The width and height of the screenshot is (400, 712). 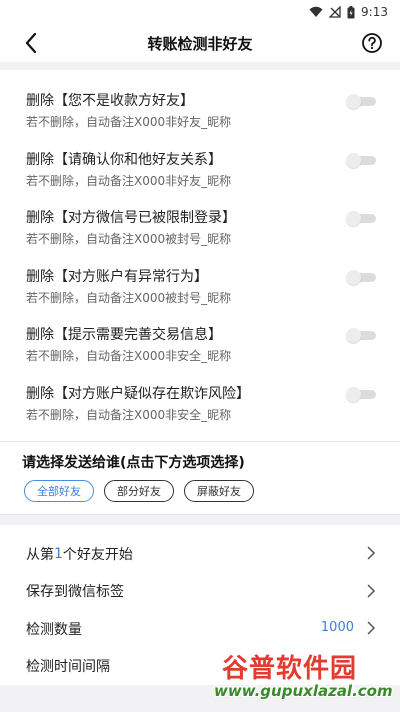 I want to click on delete-option-title: 删除【对方账户有异常行为】, so click(x=117, y=276).